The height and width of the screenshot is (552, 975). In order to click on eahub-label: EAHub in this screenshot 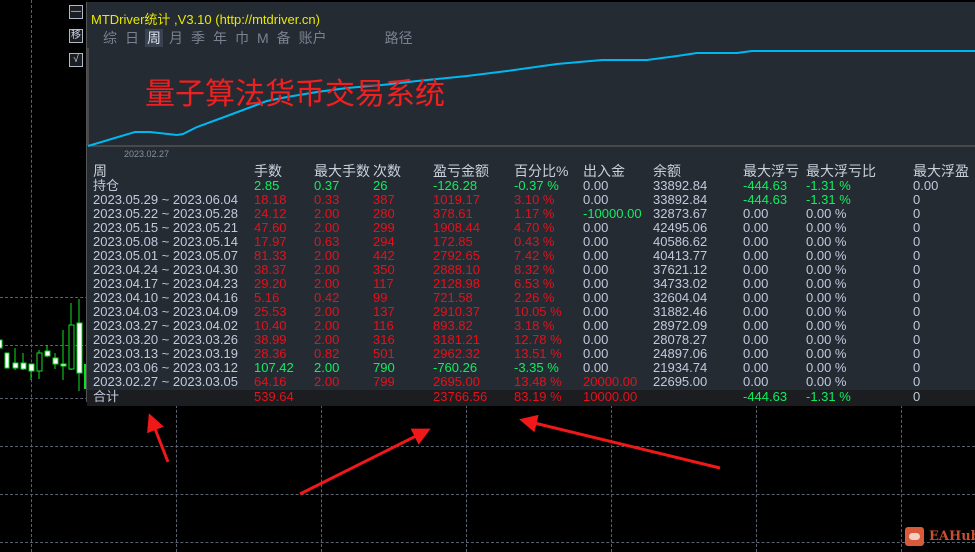, I will do `click(952, 536)`.